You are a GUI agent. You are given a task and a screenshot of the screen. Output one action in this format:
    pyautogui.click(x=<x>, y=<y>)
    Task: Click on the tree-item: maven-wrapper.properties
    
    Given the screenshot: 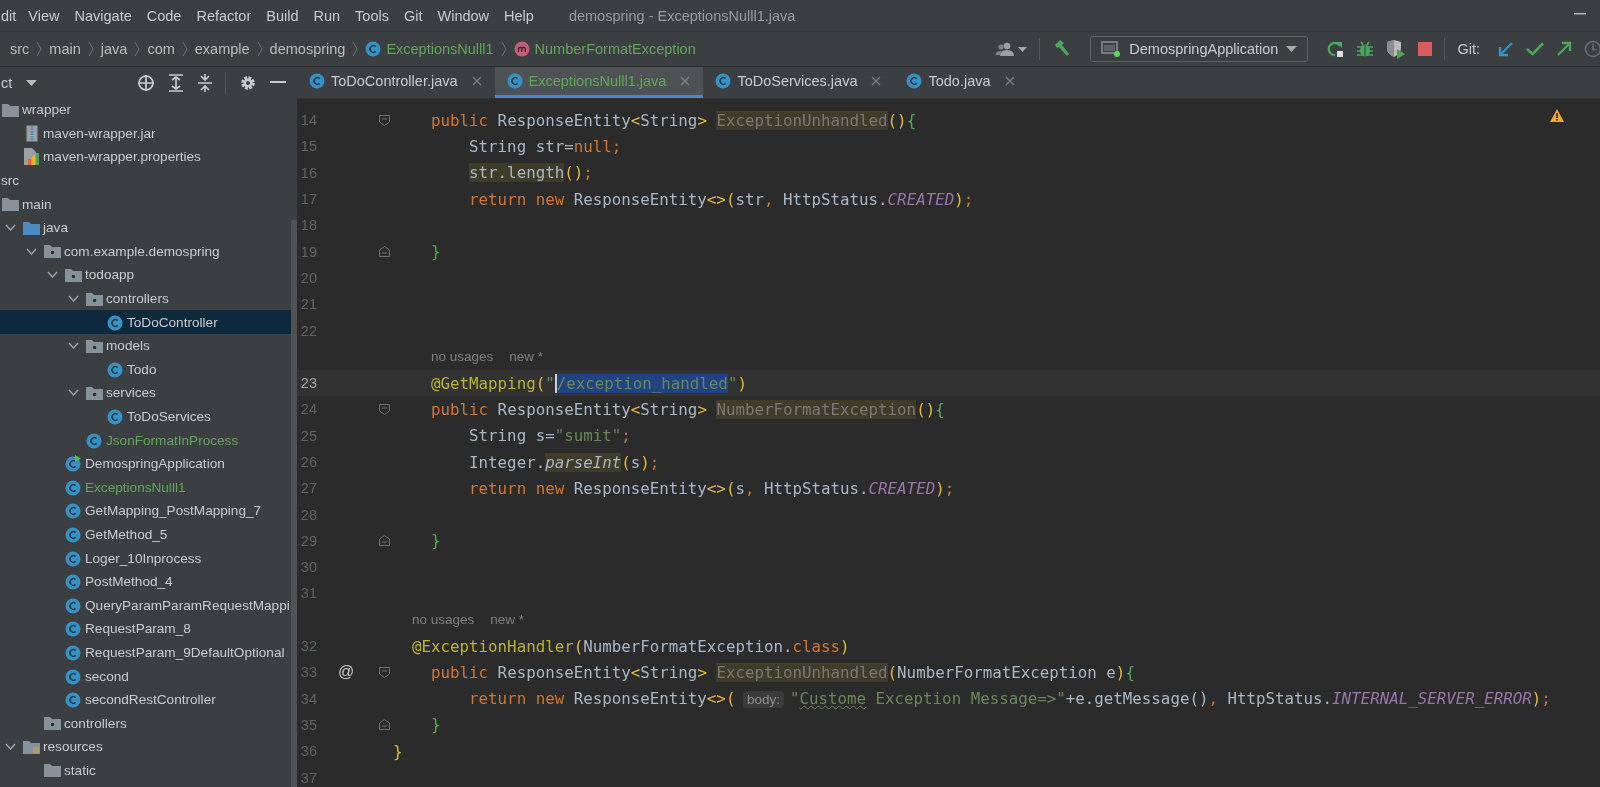 What is the action you would take?
    pyautogui.click(x=121, y=157)
    